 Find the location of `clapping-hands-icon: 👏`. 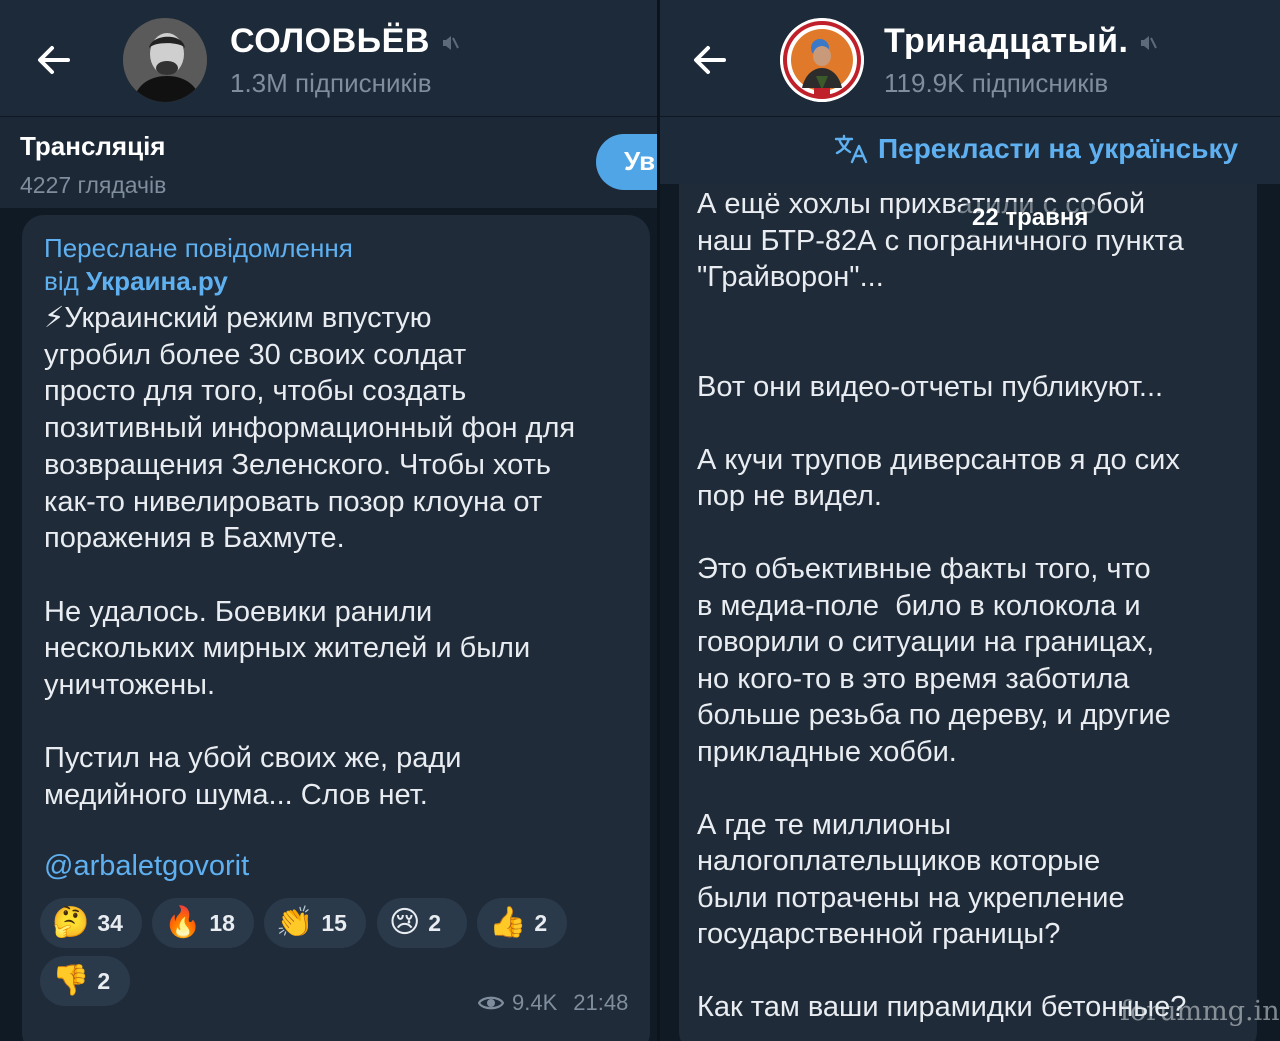

clapping-hands-icon: 👏 is located at coordinates (295, 922).